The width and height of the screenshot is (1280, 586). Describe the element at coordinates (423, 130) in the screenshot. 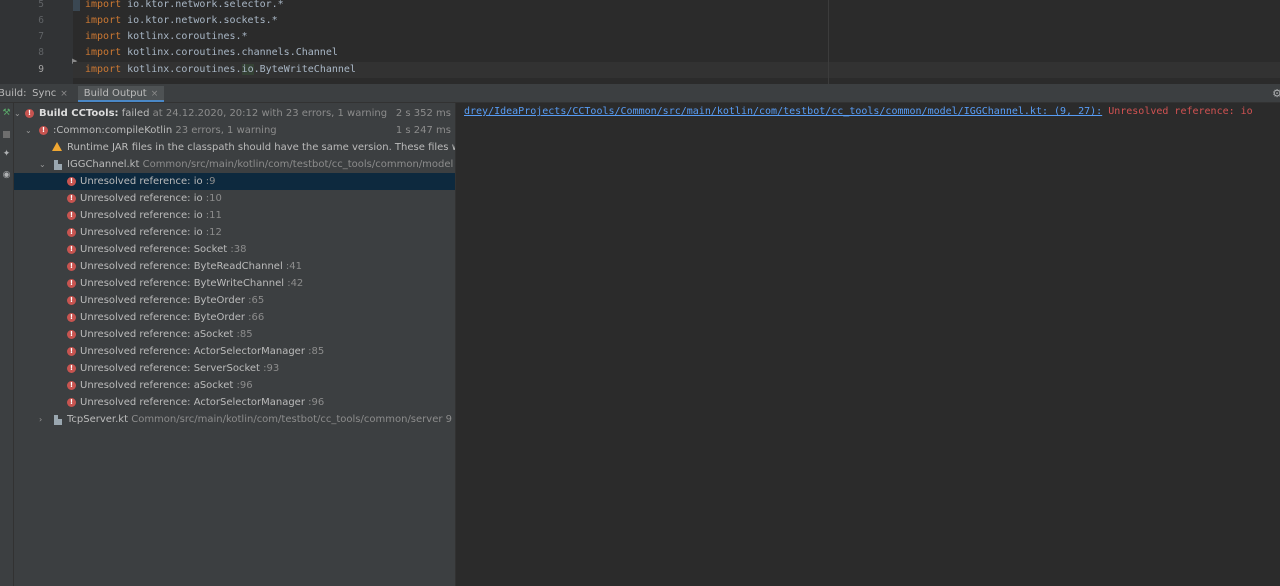

I see `task-duration: 1 s 247 ms` at that location.